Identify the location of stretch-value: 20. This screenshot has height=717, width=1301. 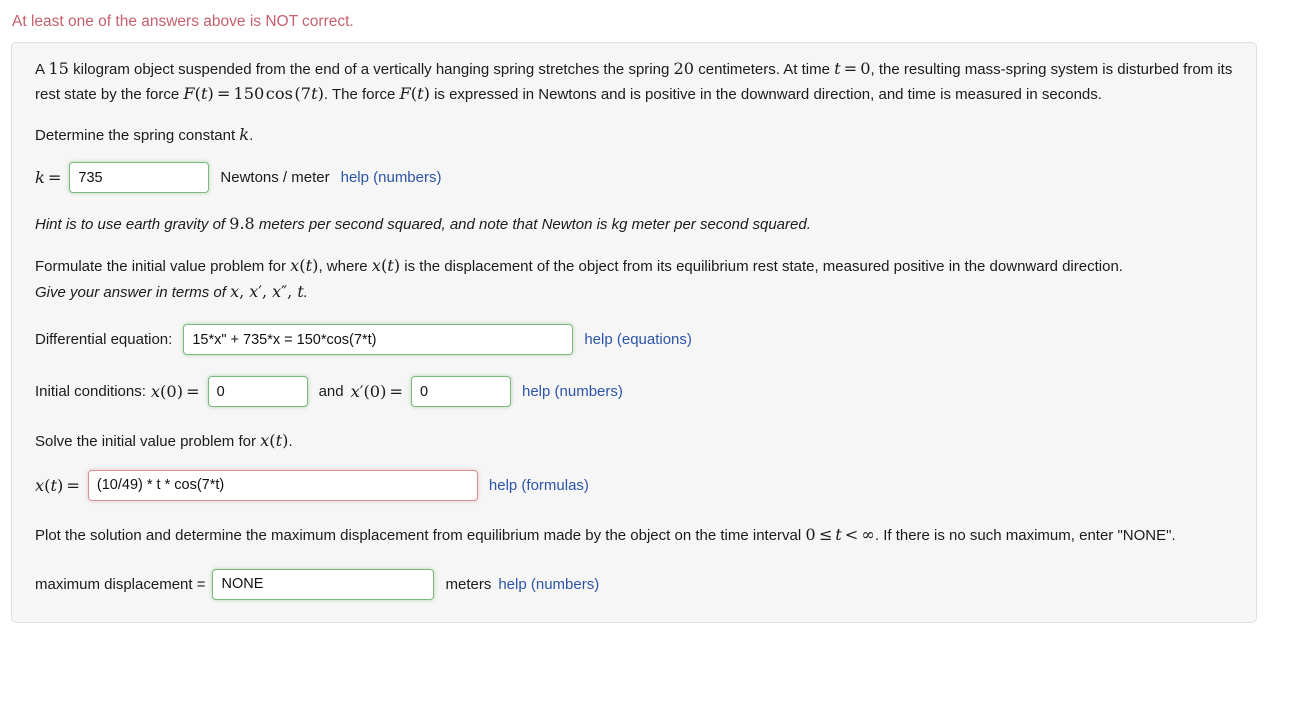
(684, 68).